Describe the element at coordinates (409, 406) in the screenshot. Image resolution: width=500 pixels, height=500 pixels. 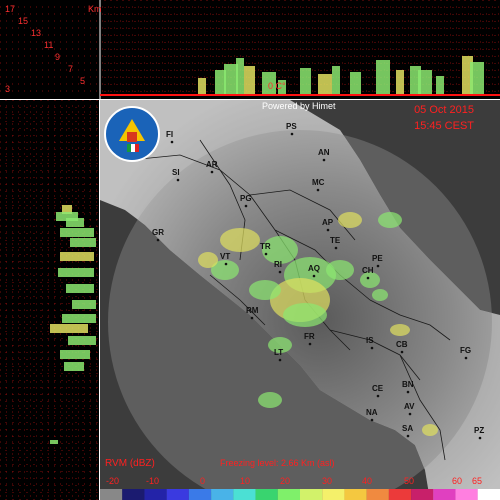
I see `city-label: AV` at that location.